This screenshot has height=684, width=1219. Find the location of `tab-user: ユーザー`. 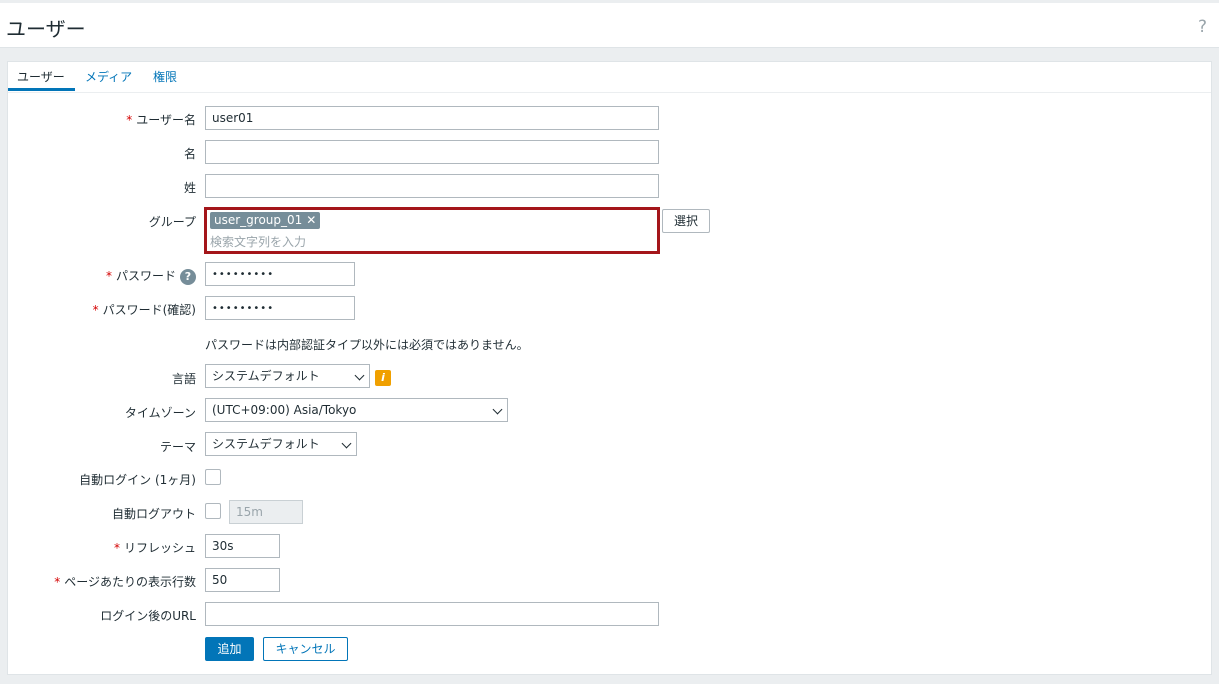

tab-user: ユーザー is located at coordinates (41, 76).